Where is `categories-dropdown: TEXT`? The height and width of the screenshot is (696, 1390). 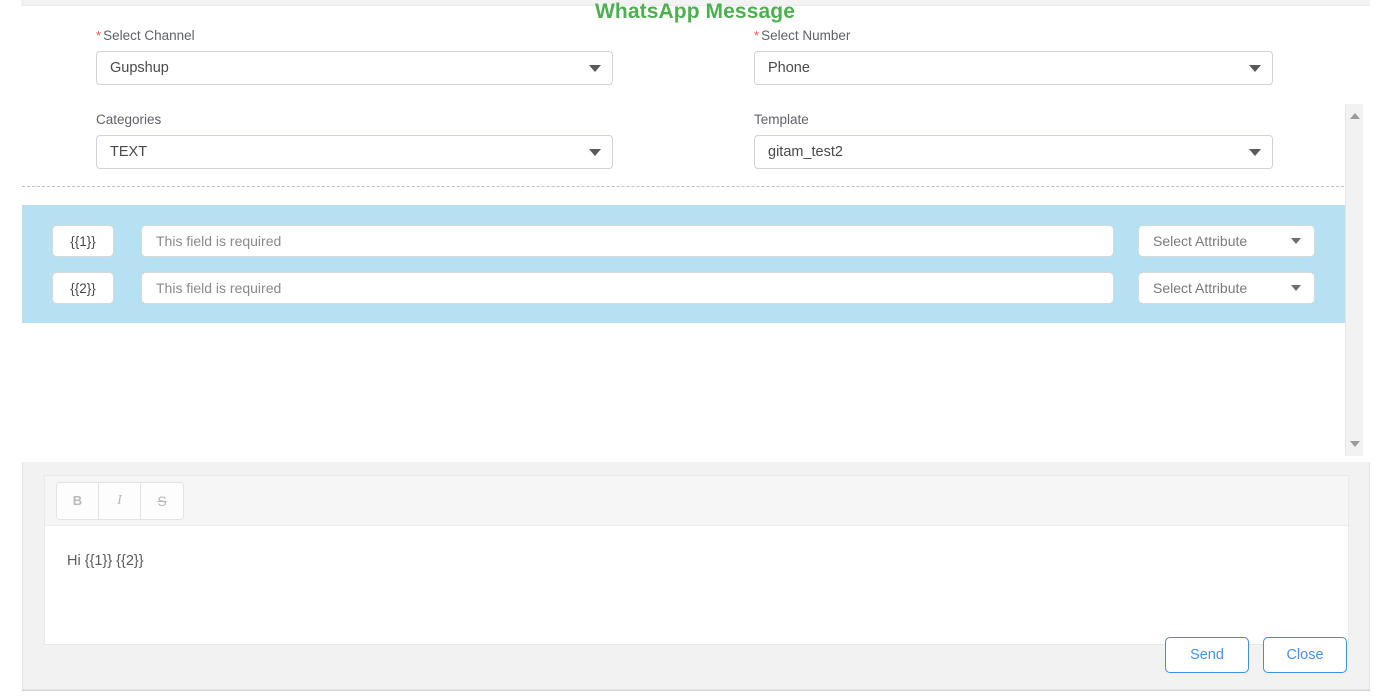 categories-dropdown: TEXT is located at coordinates (354, 152).